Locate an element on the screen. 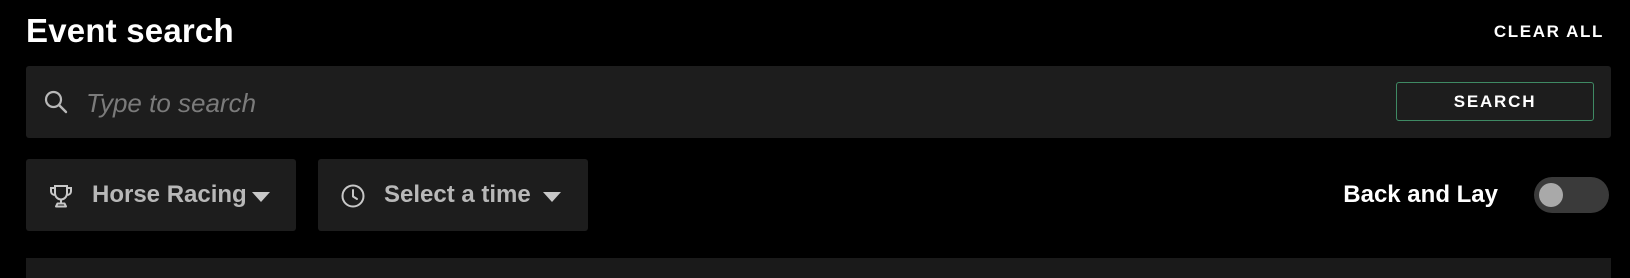 Image resolution: width=1630 pixels, height=278 pixels. clock-icon is located at coordinates (353, 196).